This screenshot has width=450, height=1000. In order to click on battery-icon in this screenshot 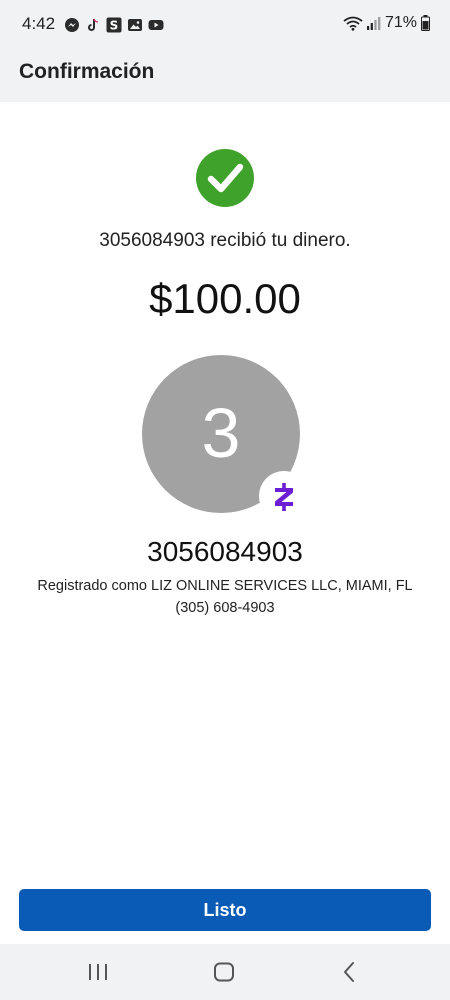, I will do `click(425, 23)`.